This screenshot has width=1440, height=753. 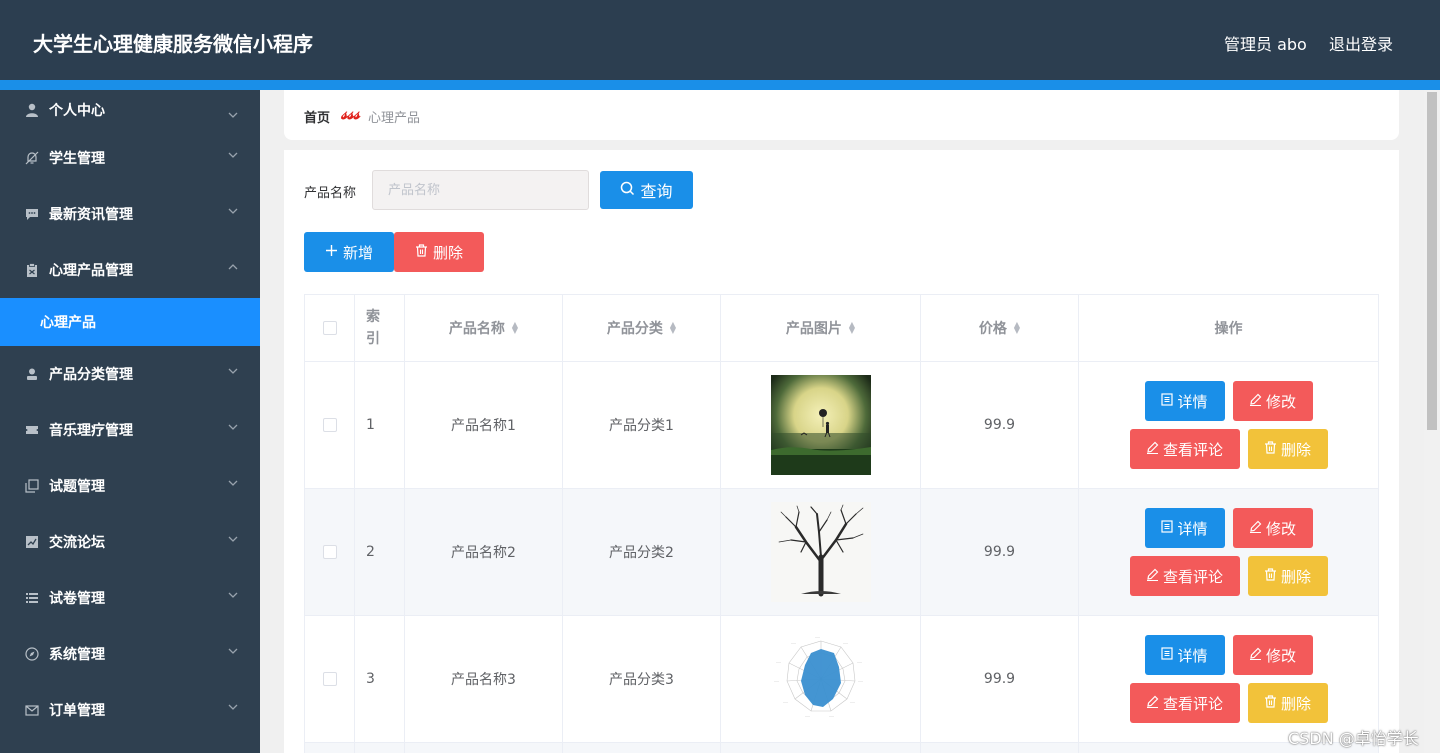 What do you see at coordinates (642, 679) in the screenshot?
I see `row-category: 产品分类3` at bounding box center [642, 679].